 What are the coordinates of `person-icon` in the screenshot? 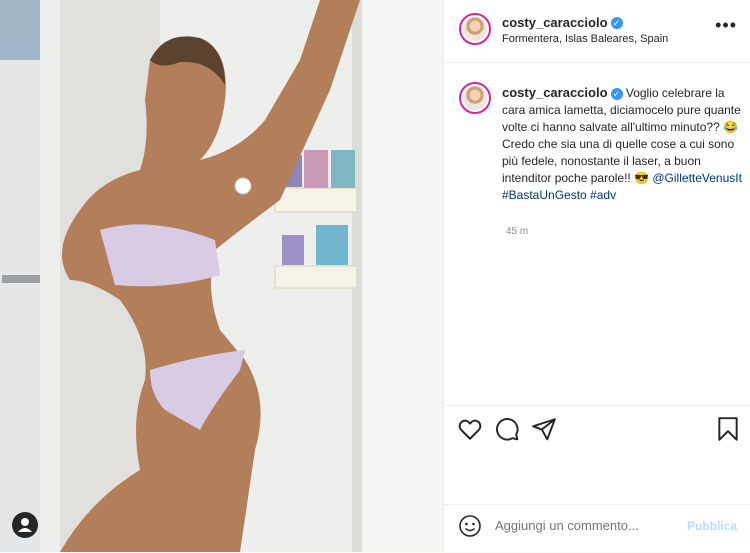 It's located at (25, 525).